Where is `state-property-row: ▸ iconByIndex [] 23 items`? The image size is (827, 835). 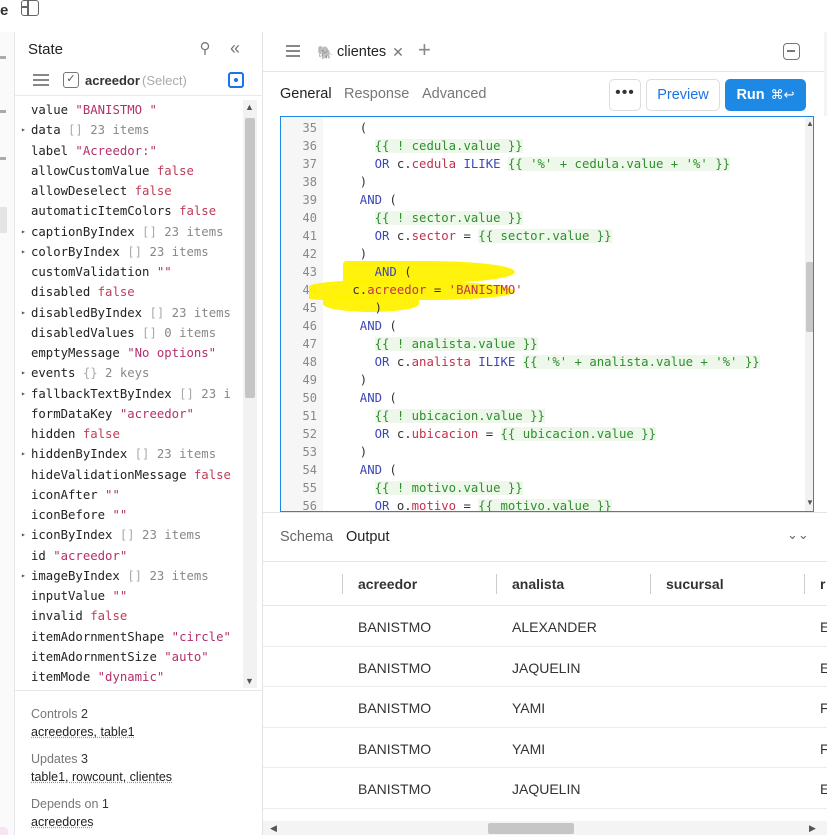
state-property-row: ▸ iconByIndex [] 23 items is located at coordinates (108, 535).